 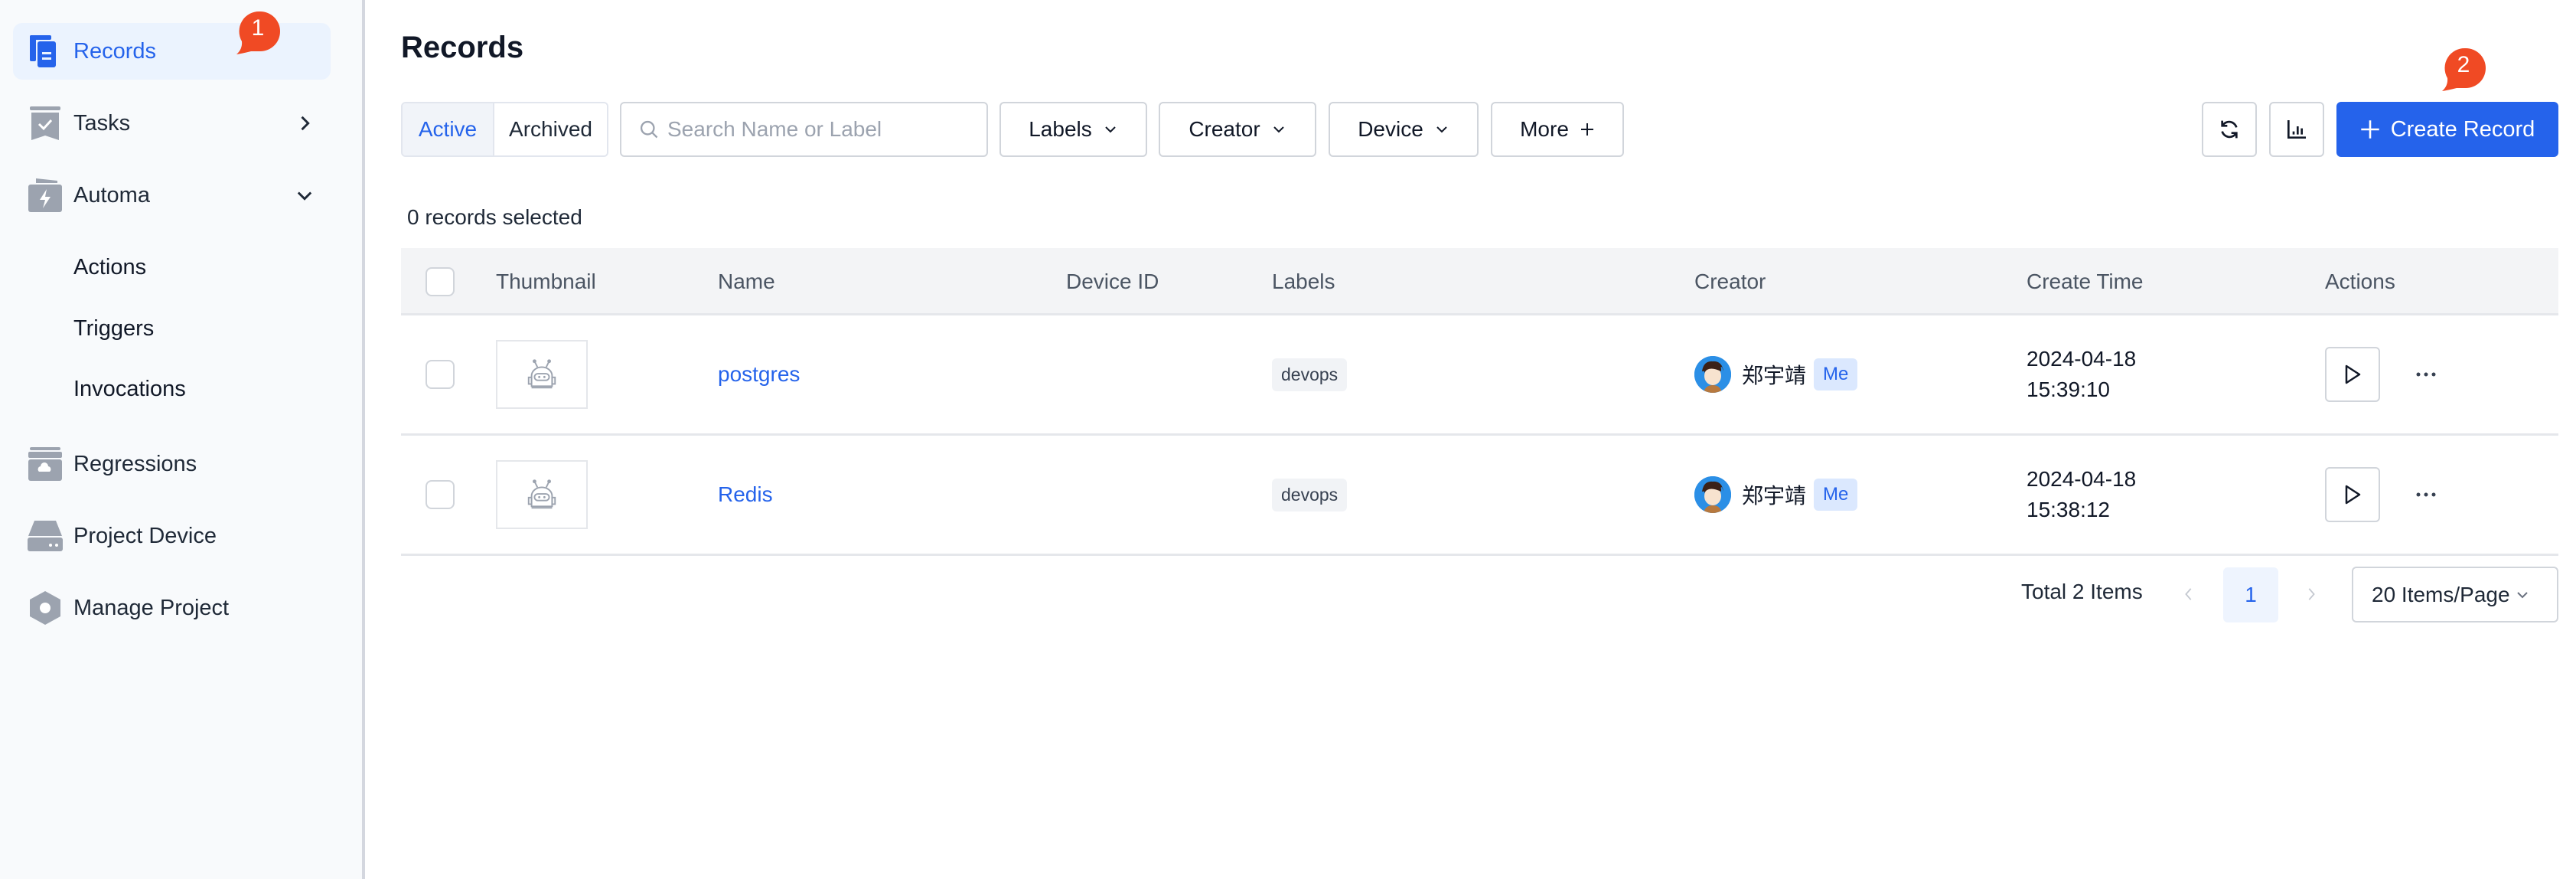 What do you see at coordinates (1224, 129) in the screenshot?
I see `creator-filter-label: Creator` at bounding box center [1224, 129].